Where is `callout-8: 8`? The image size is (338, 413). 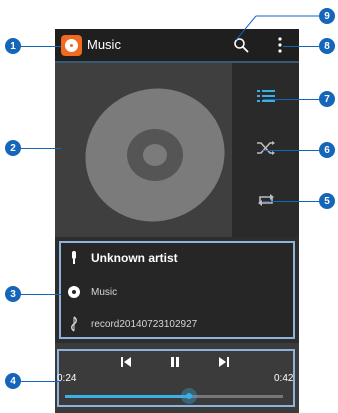 callout-8: 8 is located at coordinates (327, 46).